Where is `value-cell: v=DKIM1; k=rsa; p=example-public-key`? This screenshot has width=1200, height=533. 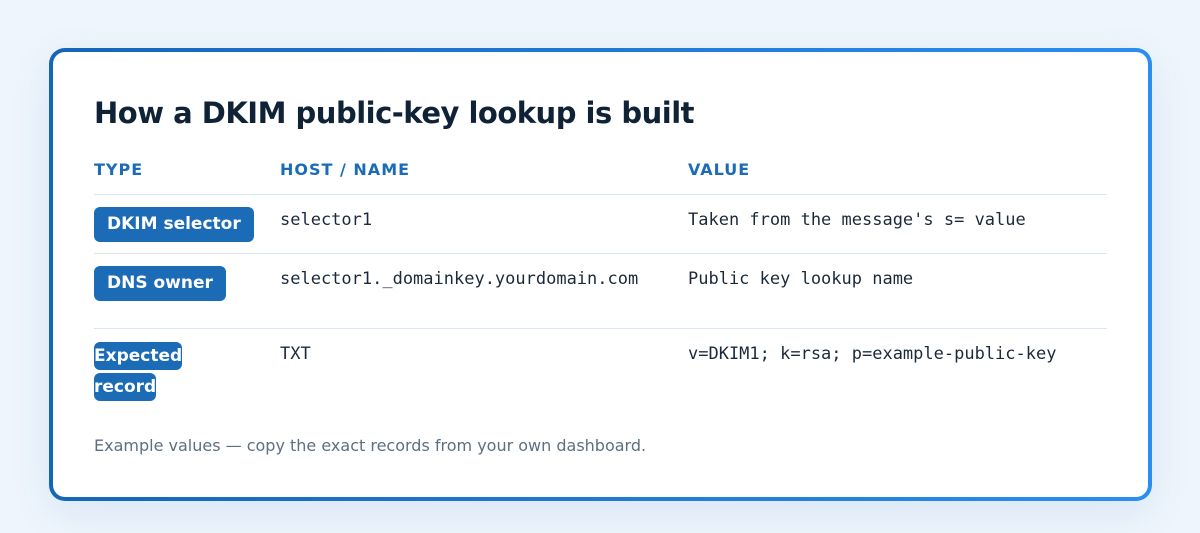 value-cell: v=DKIM1; k=rsa; p=example-public-key is located at coordinates (897, 372).